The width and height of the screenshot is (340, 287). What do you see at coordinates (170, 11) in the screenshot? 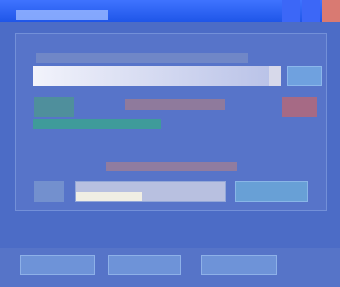
I see `title-bar` at bounding box center [170, 11].